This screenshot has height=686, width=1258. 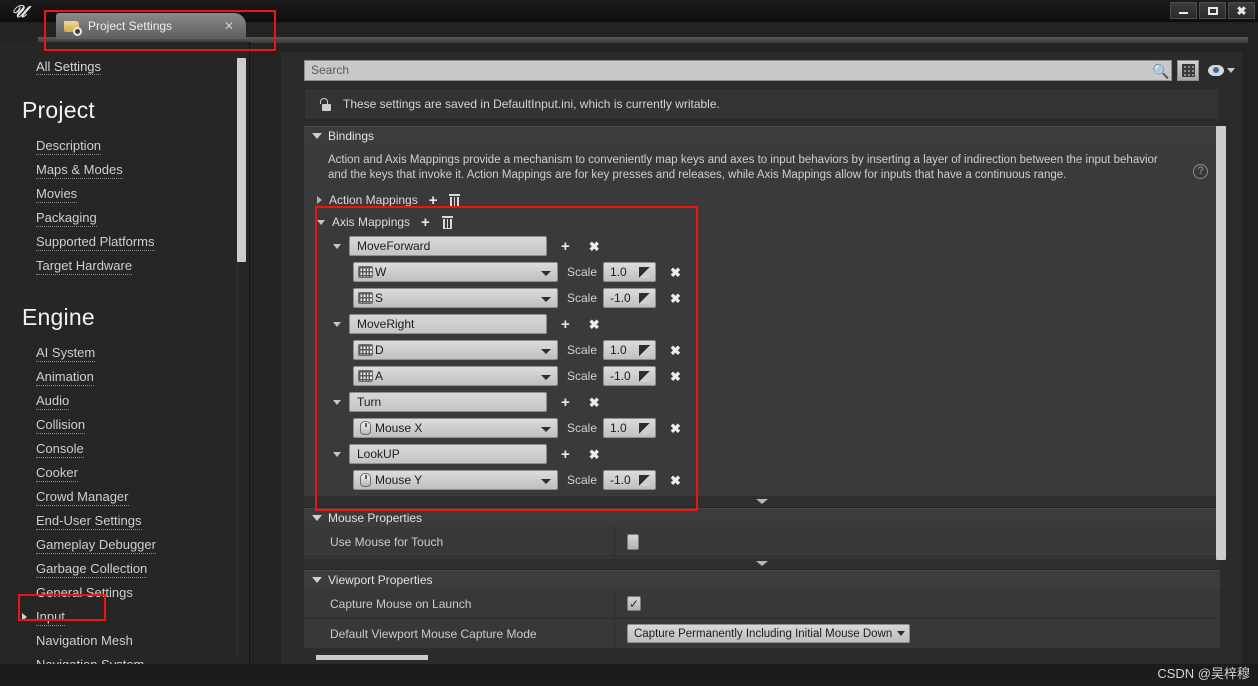 What do you see at coordinates (125, 242) in the screenshot?
I see `sidebar-item-supported-platforms: Supported Platforms` at bounding box center [125, 242].